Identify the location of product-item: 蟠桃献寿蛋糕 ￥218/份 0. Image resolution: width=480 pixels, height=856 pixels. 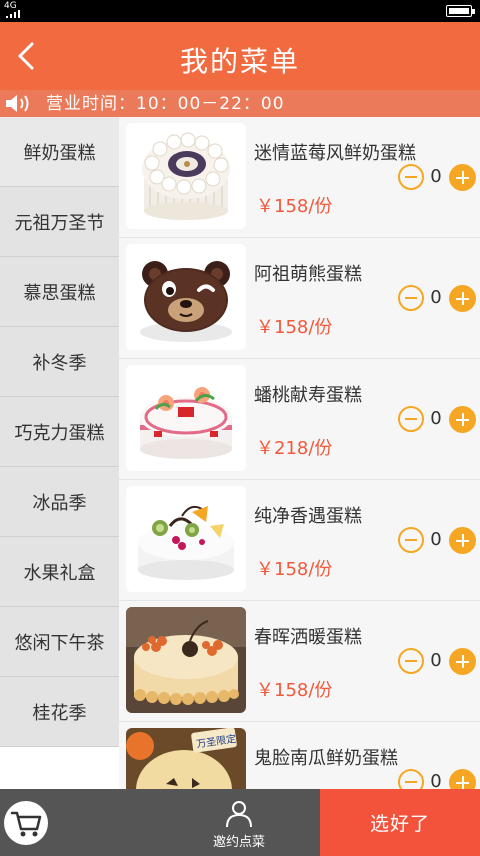
(299, 419).